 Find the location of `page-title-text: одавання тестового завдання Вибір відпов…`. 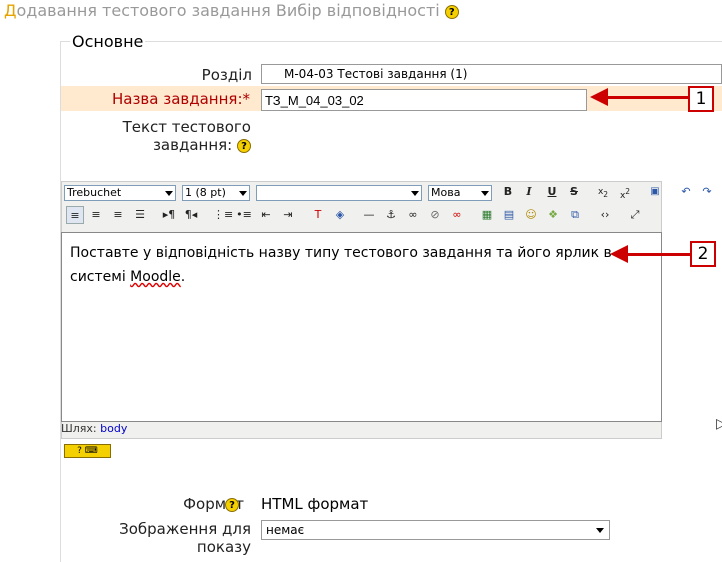

page-title-text: одавання тестового завдання Вибір відпов… is located at coordinates (228, 10).